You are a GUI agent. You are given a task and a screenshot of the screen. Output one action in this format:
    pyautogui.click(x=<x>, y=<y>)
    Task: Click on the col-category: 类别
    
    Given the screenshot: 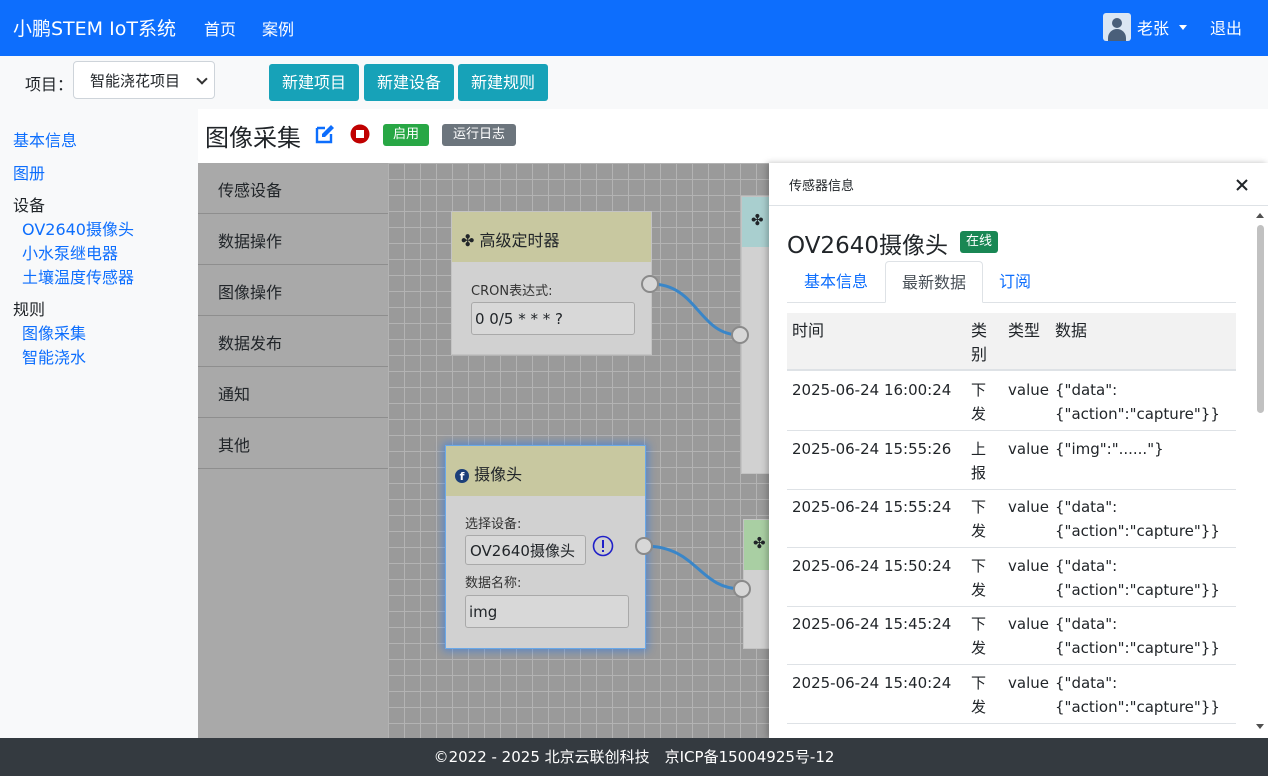 What is the action you would take?
    pyautogui.click(x=979, y=342)
    